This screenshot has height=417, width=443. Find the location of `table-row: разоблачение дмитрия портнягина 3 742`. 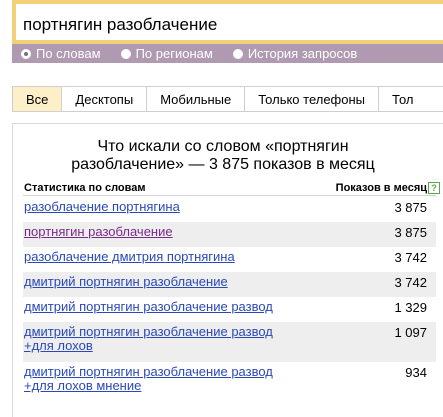

table-row: разоблачение дмитрия портнягина 3 742 is located at coordinates (229, 259).